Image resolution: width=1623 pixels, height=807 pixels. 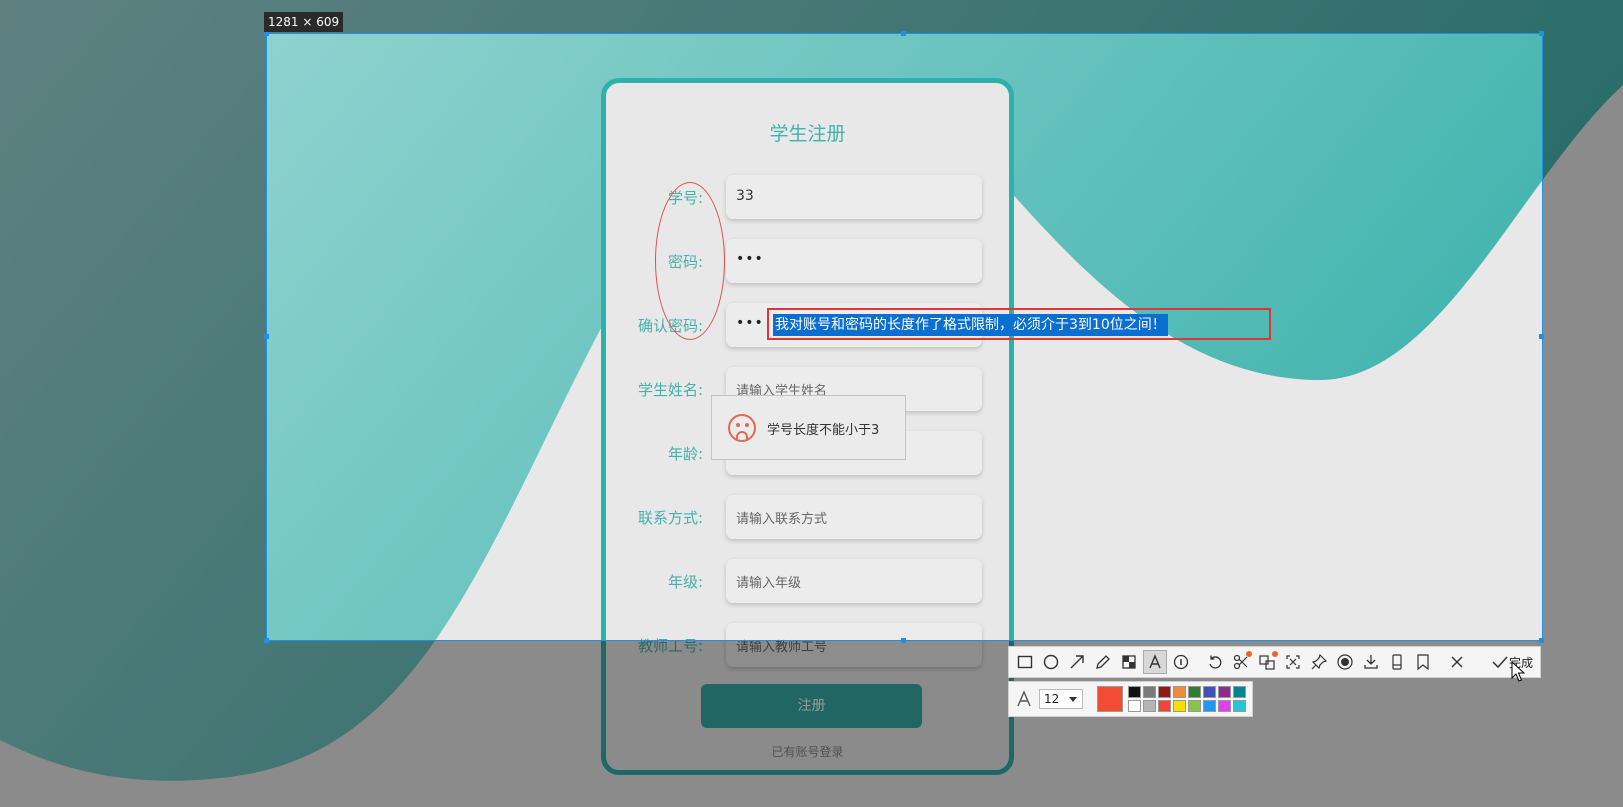 I want to click on error-toast: 学号长度不能小于3, so click(x=808, y=427).